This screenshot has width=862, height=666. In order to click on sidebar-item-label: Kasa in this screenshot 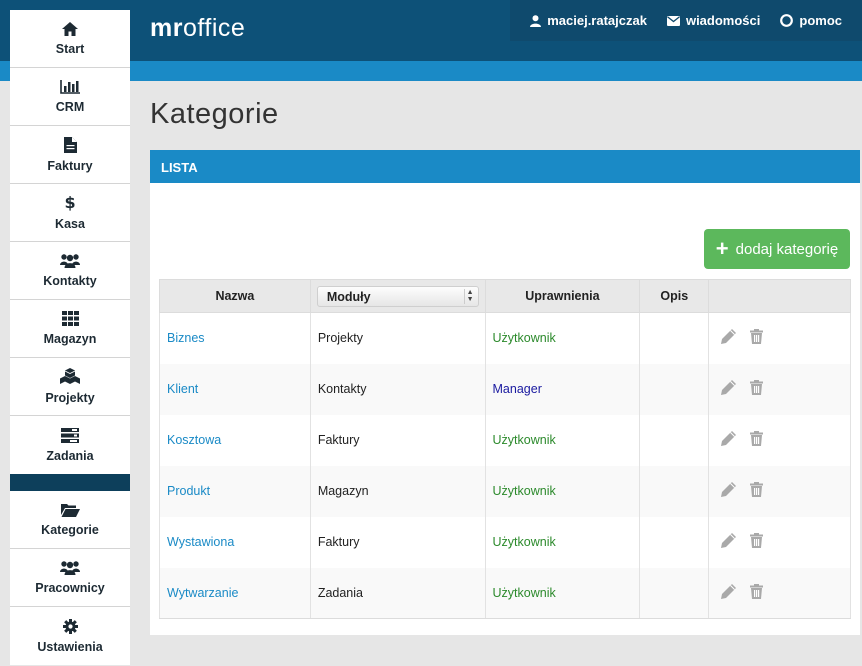, I will do `click(70, 224)`.